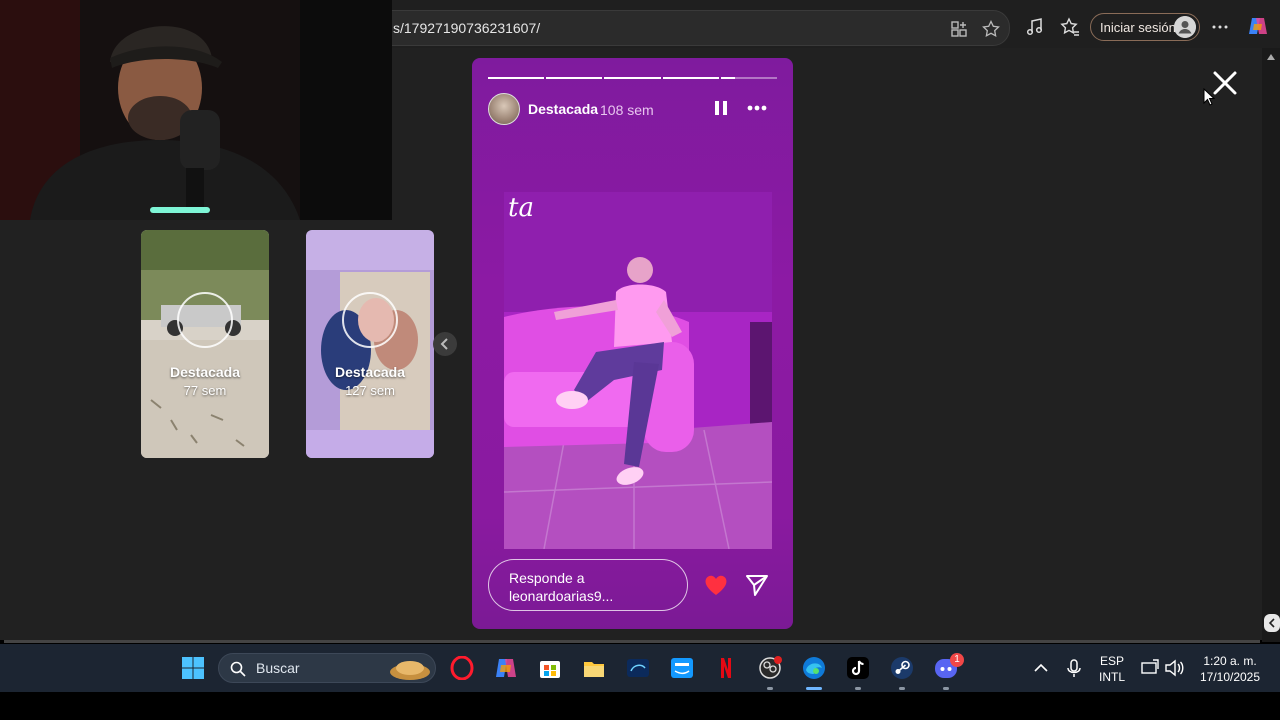  I want to click on profile-avatar-icon, so click(1185, 27).